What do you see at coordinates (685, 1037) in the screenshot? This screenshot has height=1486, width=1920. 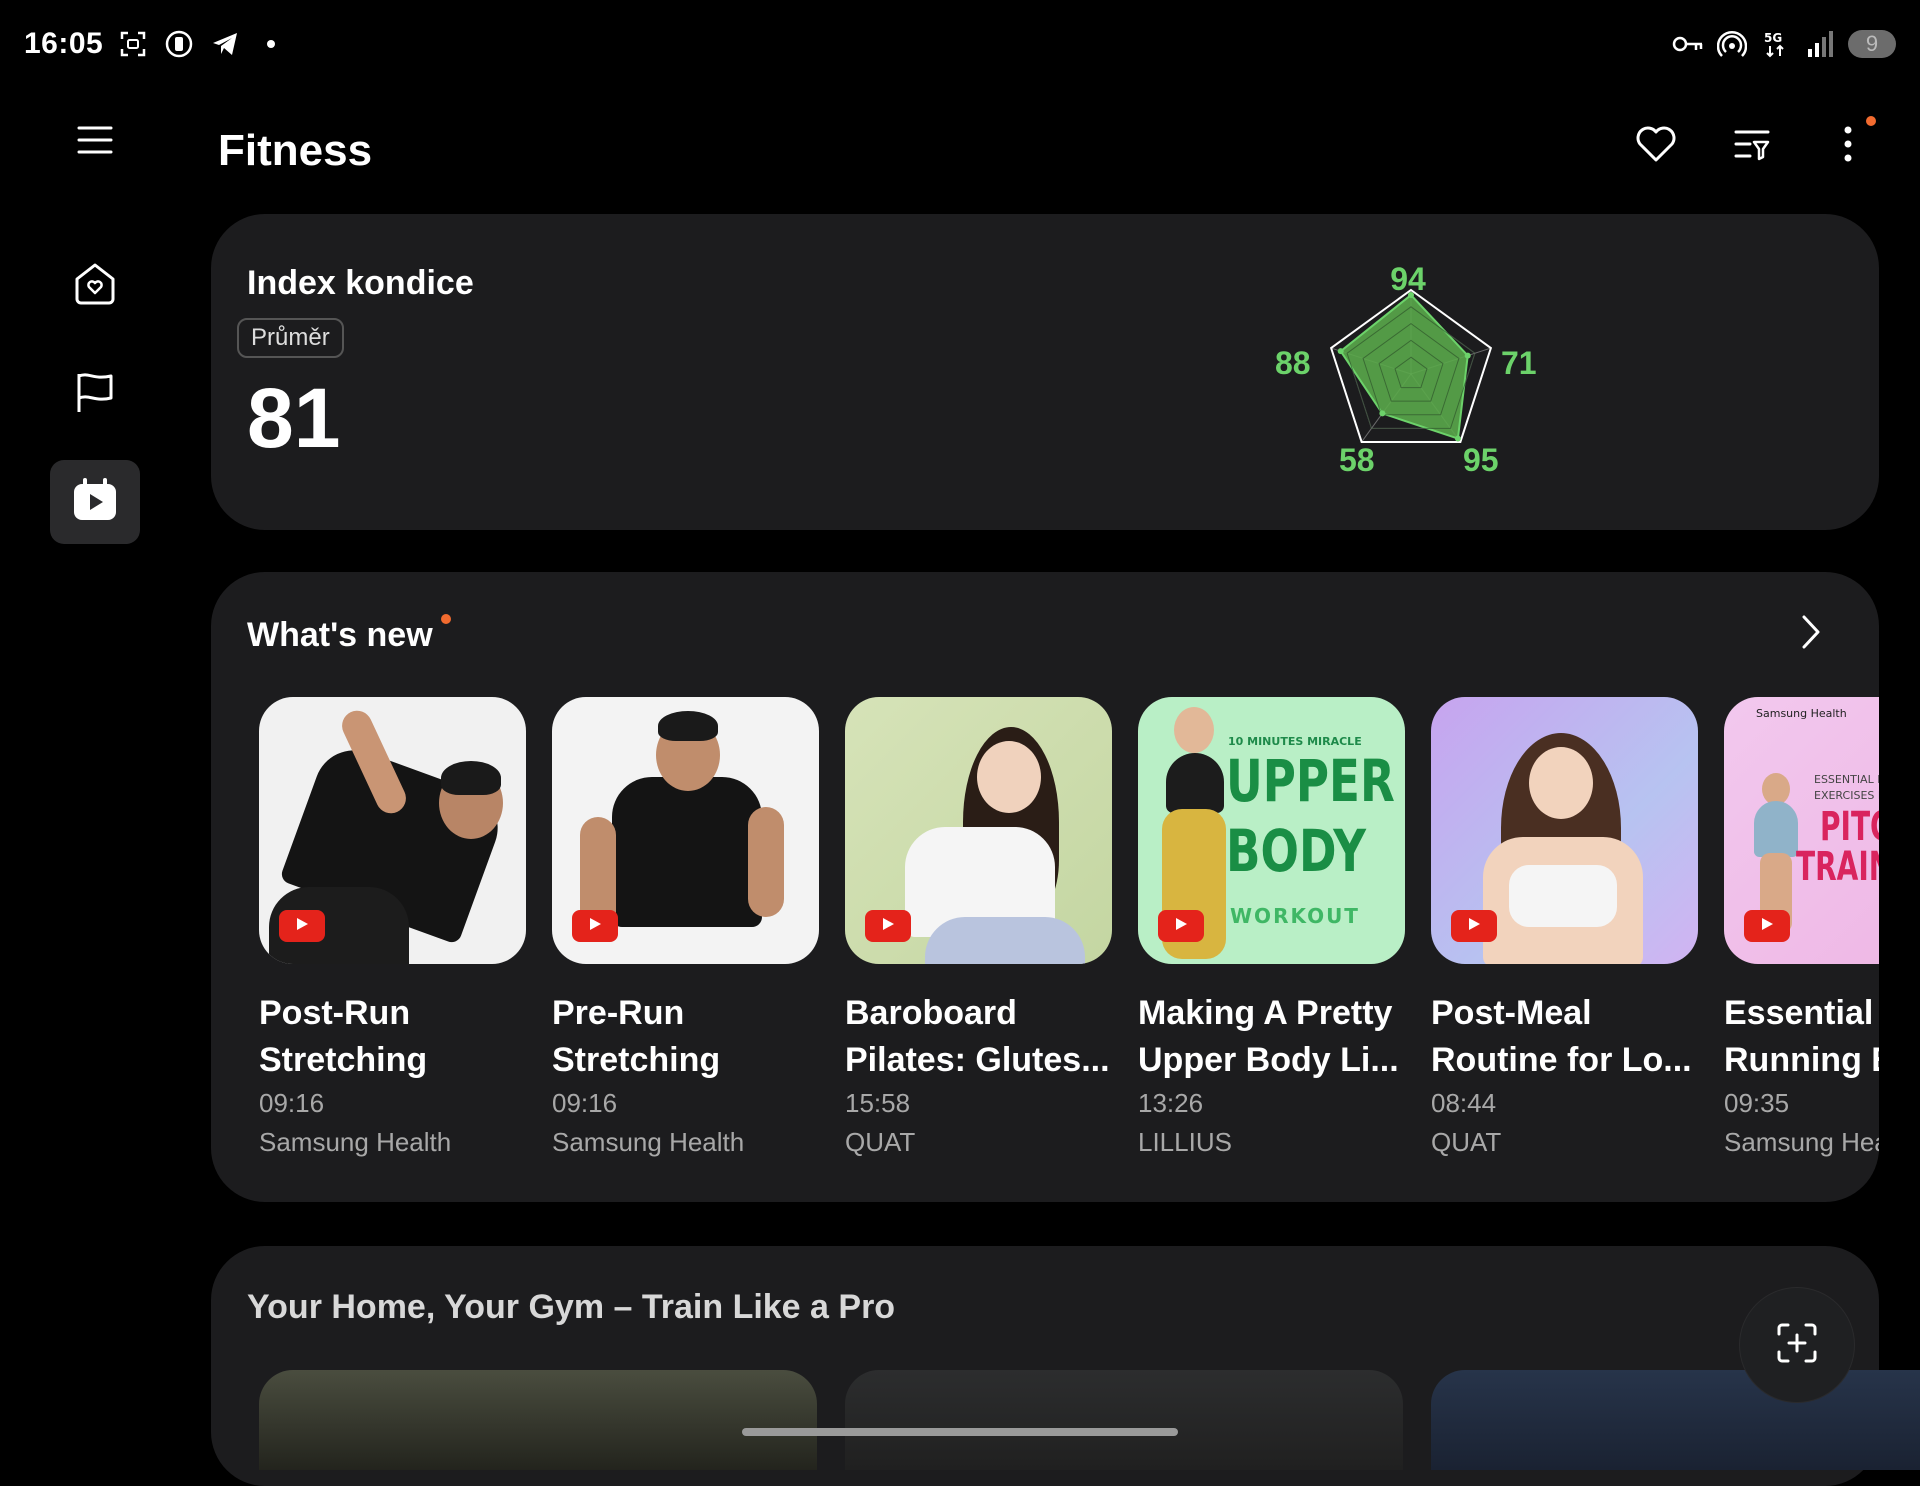 I see `video-title: Pre-Run Stretching` at bounding box center [685, 1037].